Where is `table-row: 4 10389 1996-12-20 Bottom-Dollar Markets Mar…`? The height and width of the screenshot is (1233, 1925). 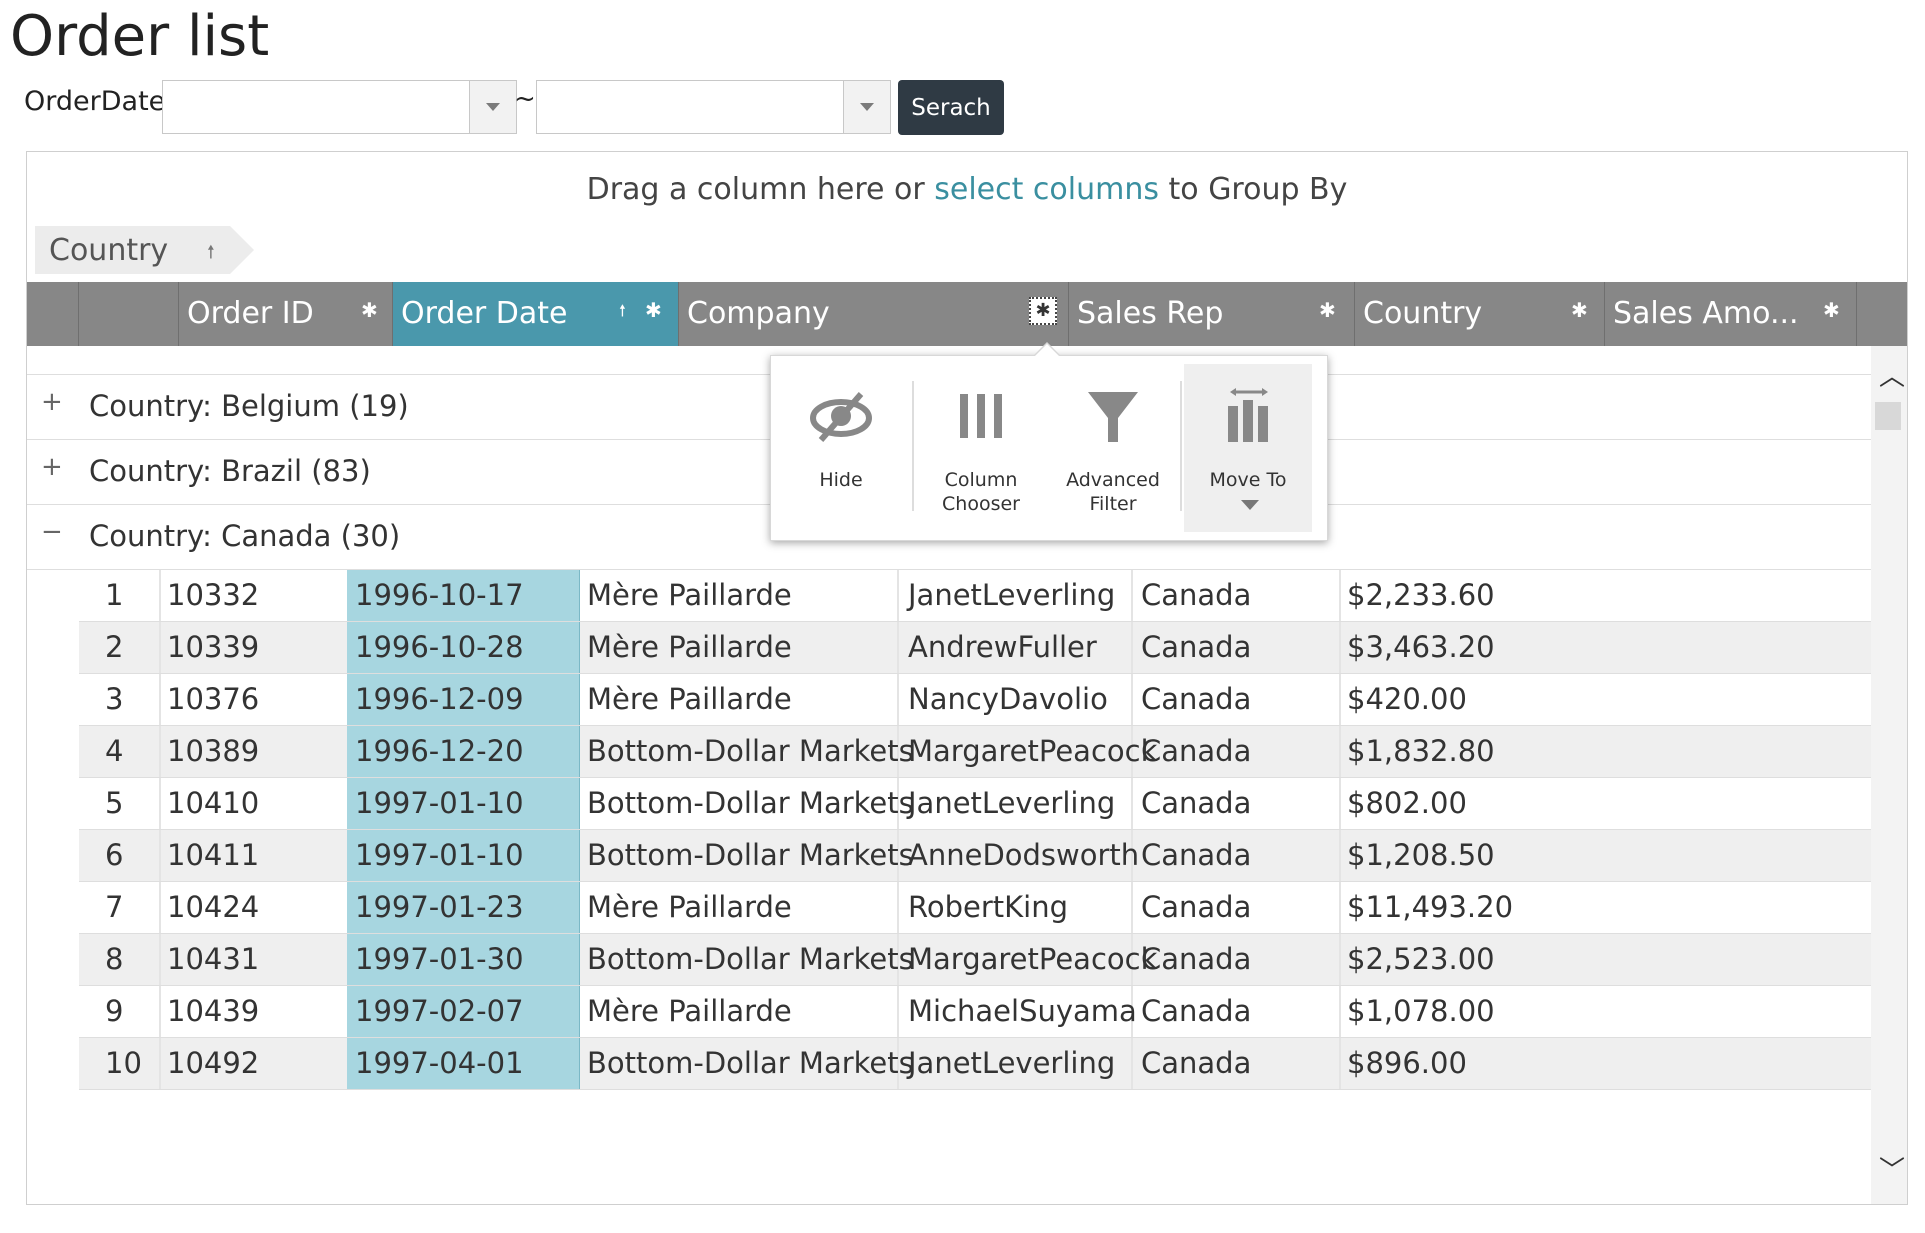
table-row: 4 10389 1996-12-20 Bottom-Dollar Markets Mar… is located at coordinates (975, 752).